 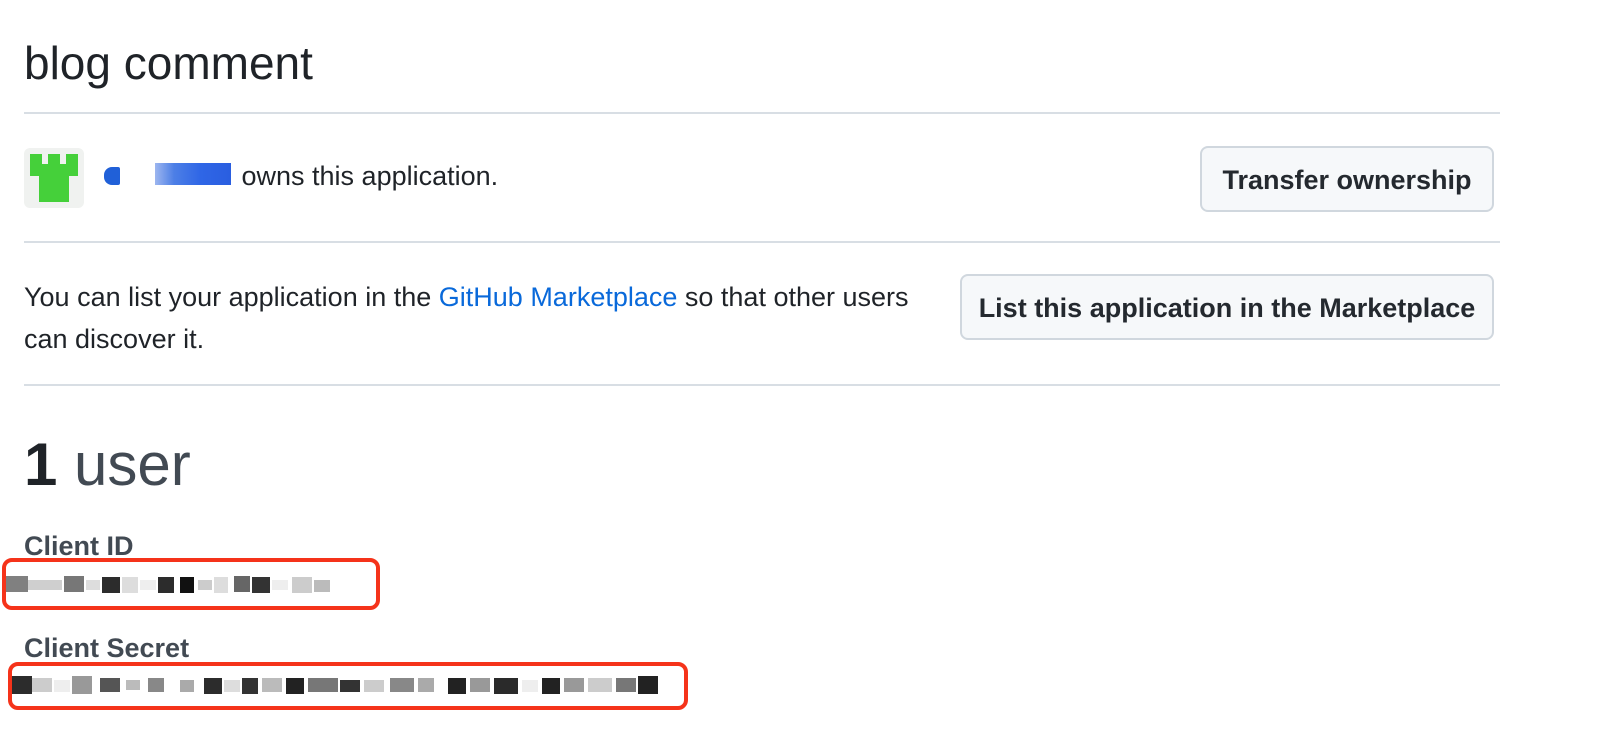 I want to click on owner-statement: owns this application., so click(x=300, y=176).